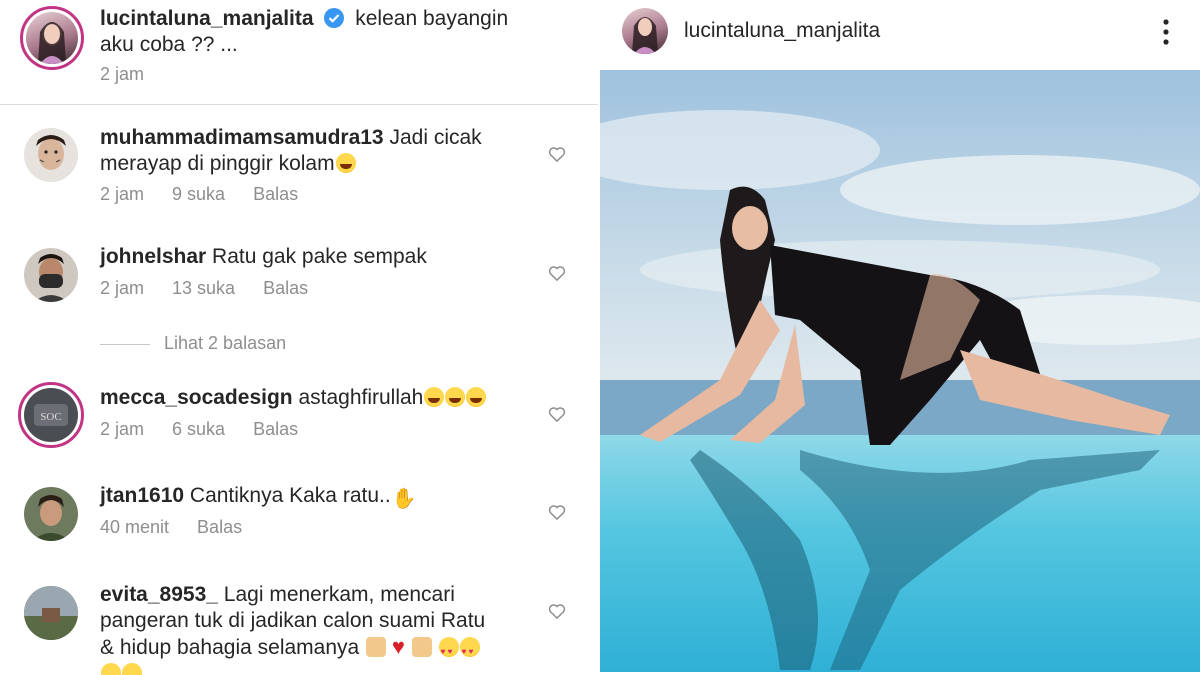  Describe the element at coordinates (207, 18) in the screenshot. I see `caption-username: lucintaluna_manjalita` at that location.